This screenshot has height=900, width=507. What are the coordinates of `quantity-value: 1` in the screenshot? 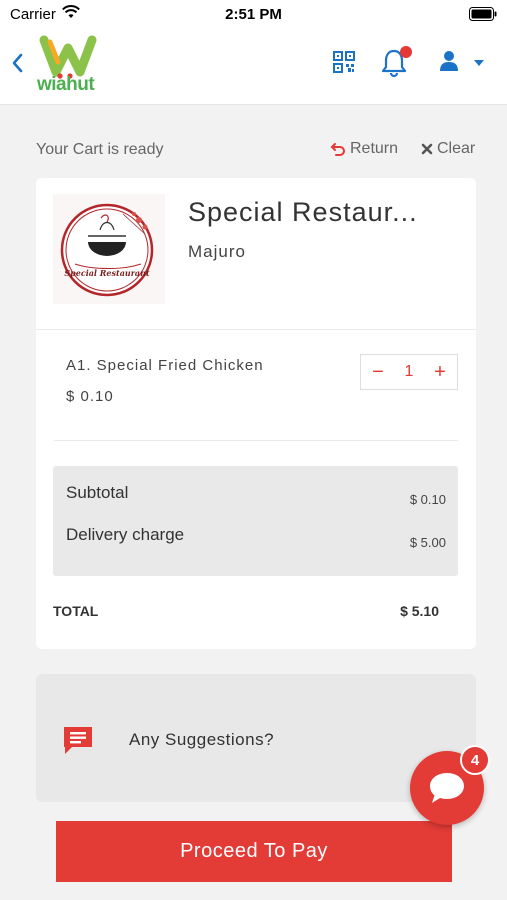 It's located at (409, 371).